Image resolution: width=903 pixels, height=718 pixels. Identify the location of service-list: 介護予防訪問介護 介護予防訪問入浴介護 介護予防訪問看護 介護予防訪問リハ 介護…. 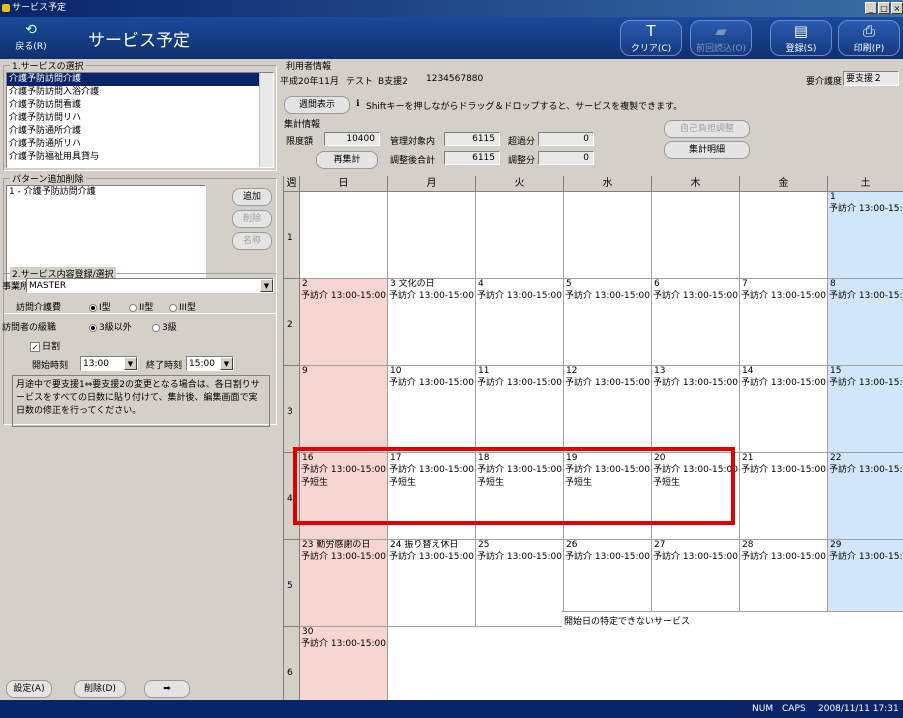
(140, 120).